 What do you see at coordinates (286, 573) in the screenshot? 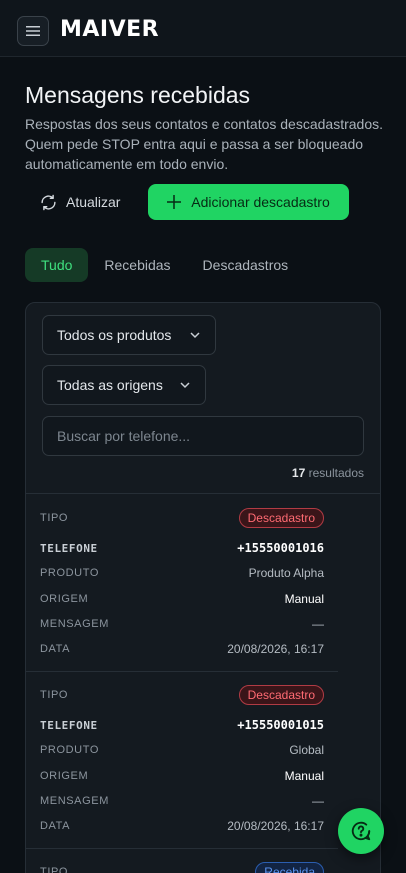
I see `product-value: Produto Alpha` at bounding box center [286, 573].